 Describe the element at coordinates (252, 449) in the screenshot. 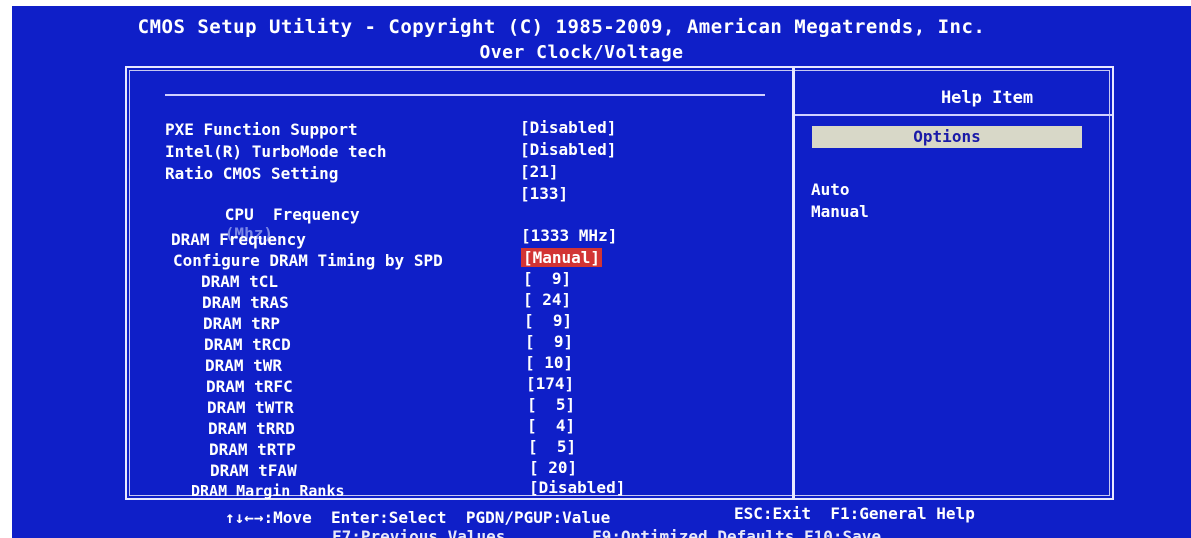

I see `setting-dram-trtp-label: DRAM tRTP` at that location.